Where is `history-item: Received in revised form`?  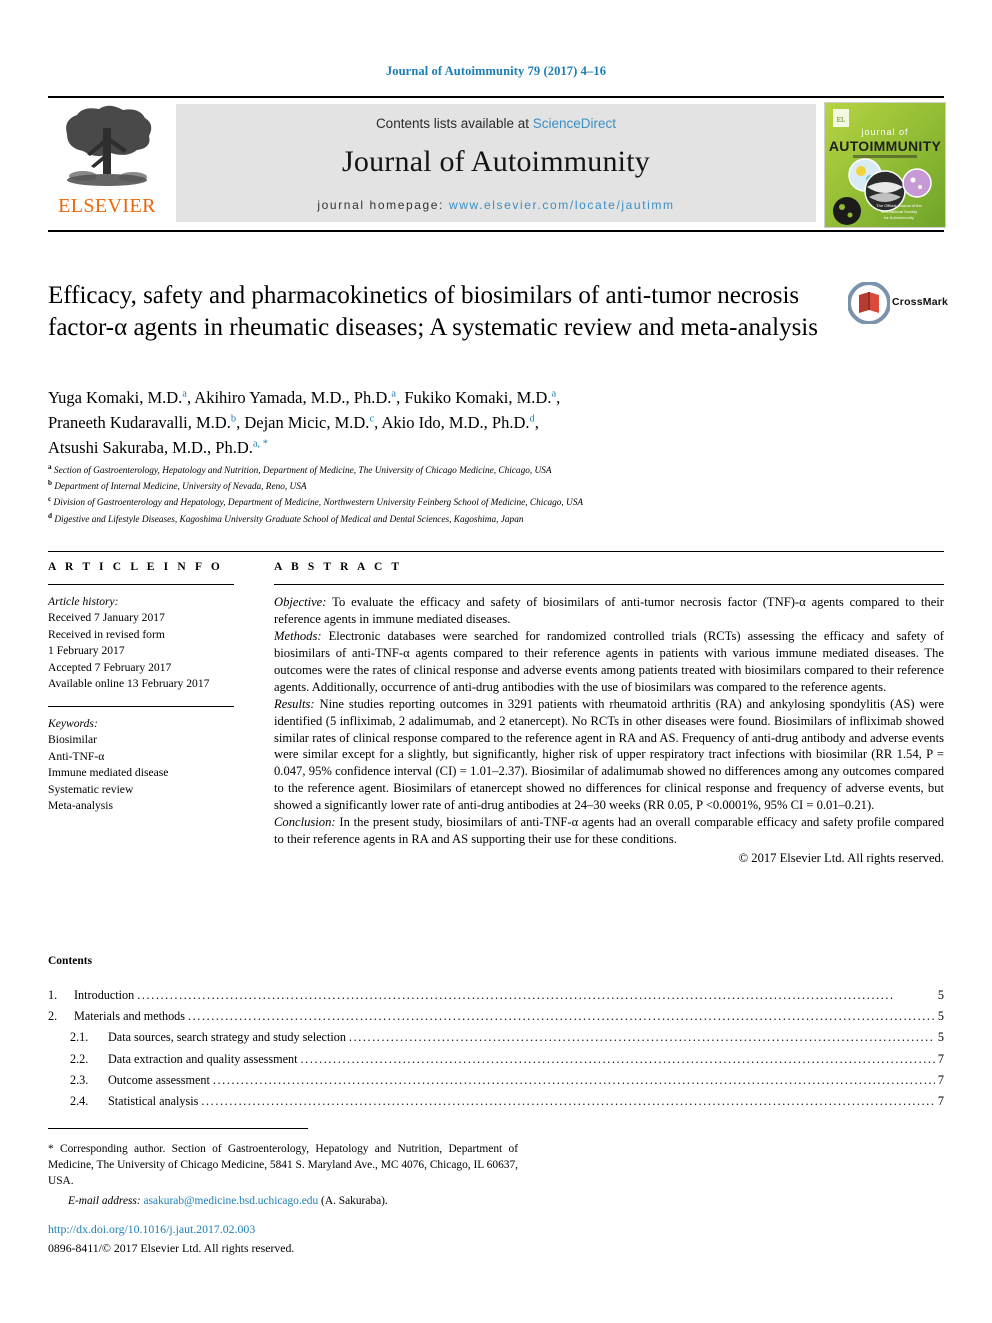
history-item: Received in revised form is located at coordinates (106, 634).